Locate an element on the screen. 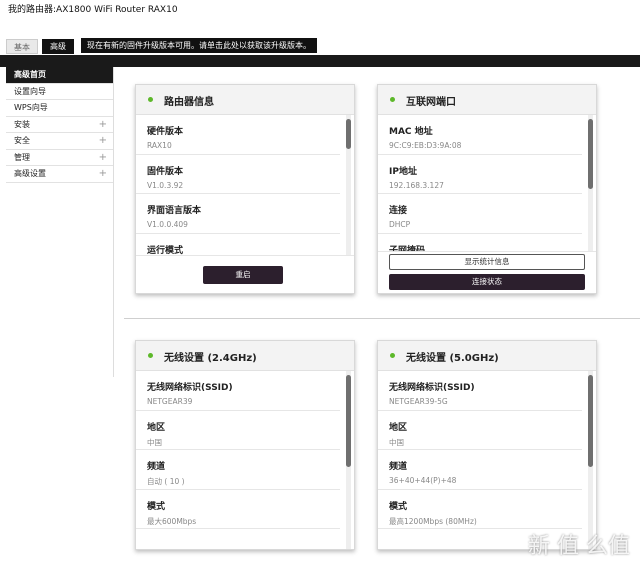 Image resolution: width=640 pixels, height=568 pixels. field-connection: 连接 DHCP is located at coordinates (480, 214).